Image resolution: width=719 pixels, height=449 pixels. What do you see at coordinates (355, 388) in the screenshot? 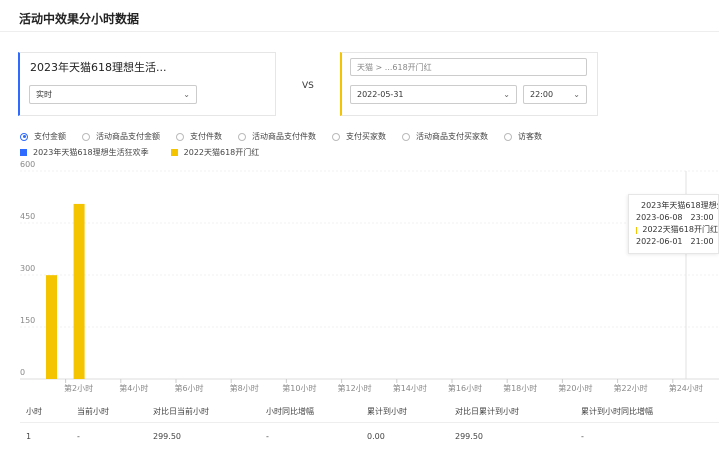
I see `x-tick-label: 第12小时` at bounding box center [355, 388].